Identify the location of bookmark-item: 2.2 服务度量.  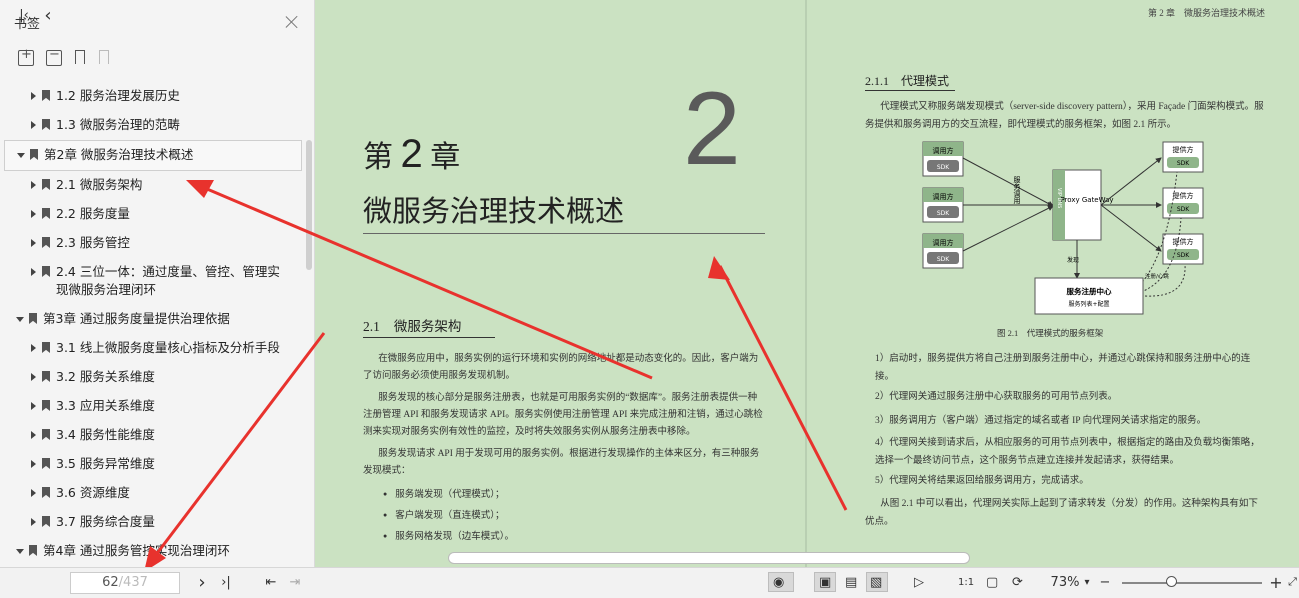
(152, 214).